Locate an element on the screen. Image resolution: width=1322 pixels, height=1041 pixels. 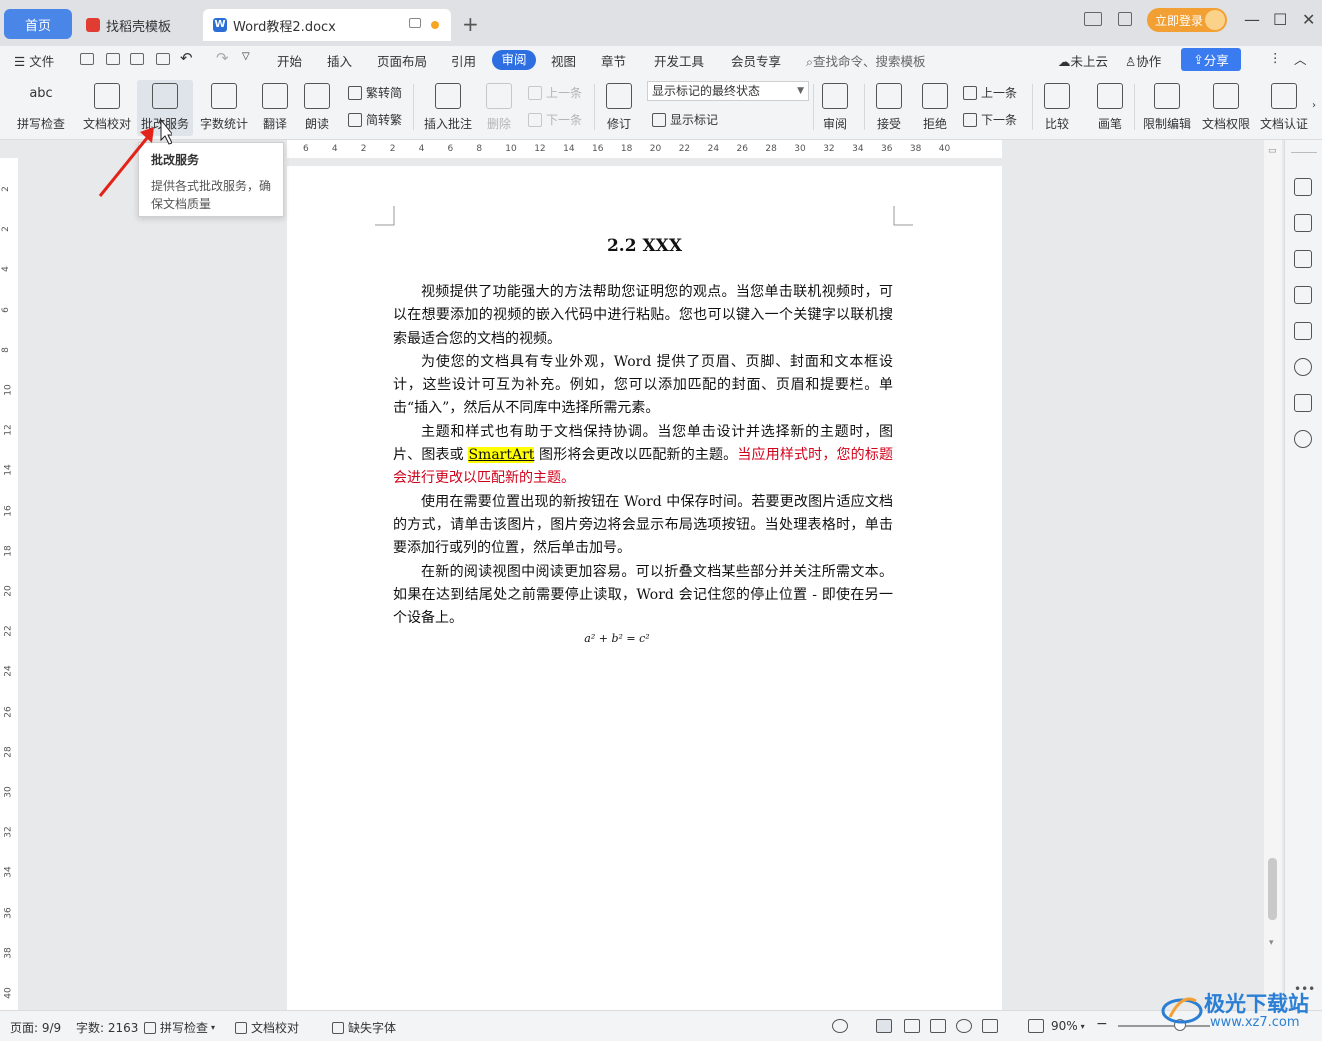
monitor-icon is located at coordinates (415, 23).